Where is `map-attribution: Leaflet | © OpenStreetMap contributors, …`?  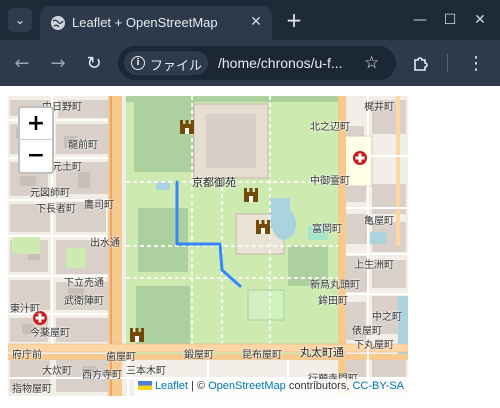
map-attribution: Leaflet | © OpenStreetMap contributors, … is located at coordinates (270, 387).